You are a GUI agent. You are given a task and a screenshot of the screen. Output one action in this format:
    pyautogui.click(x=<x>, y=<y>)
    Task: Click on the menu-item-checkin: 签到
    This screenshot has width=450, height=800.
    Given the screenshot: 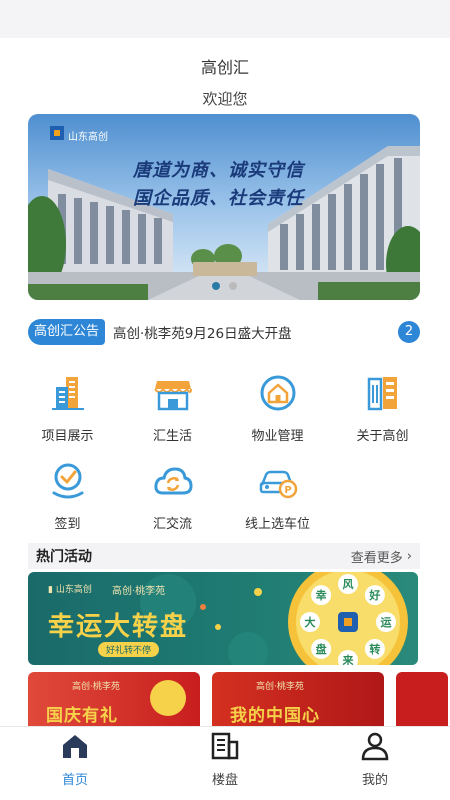 What is the action you would take?
    pyautogui.click(x=67, y=496)
    